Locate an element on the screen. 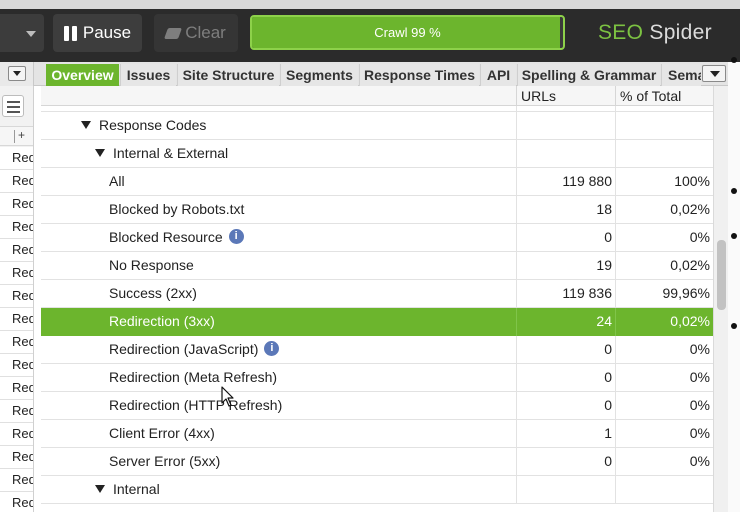 Image resolution: width=740 pixels, height=512 pixels. tab-issues: Issues is located at coordinates (148, 75).